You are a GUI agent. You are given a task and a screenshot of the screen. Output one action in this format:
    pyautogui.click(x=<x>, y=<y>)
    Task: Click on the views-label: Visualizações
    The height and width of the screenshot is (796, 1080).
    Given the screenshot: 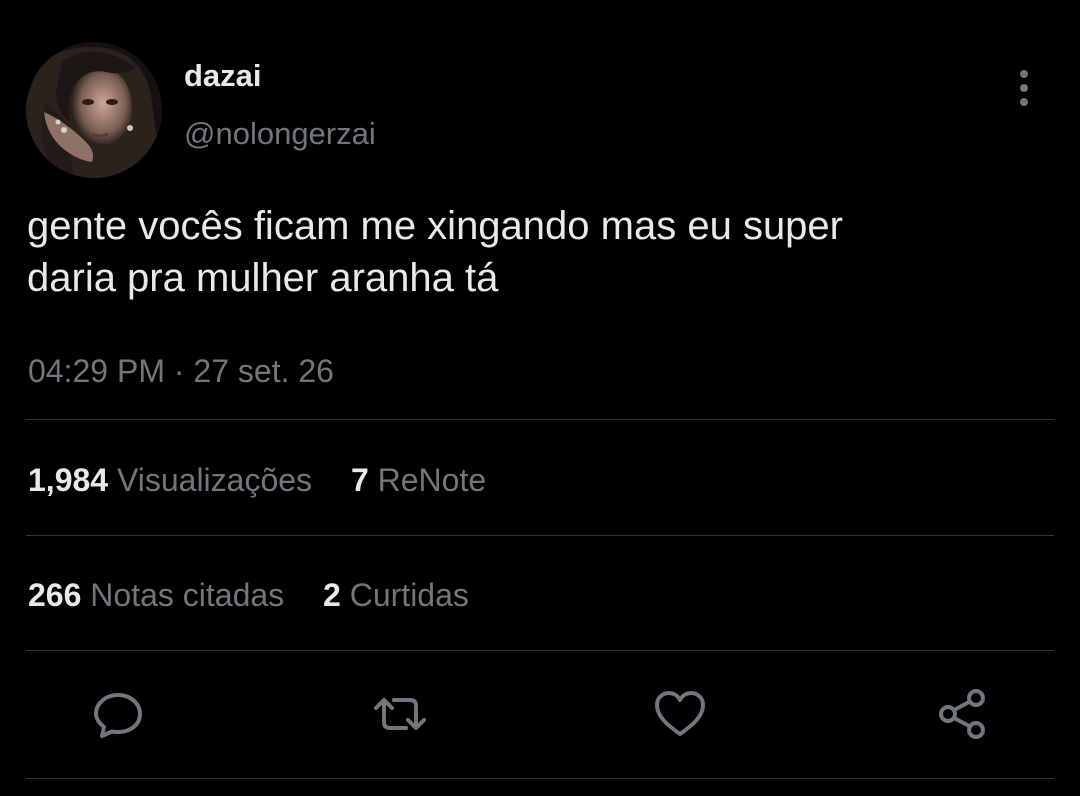 What is the action you would take?
    pyautogui.click(x=214, y=480)
    